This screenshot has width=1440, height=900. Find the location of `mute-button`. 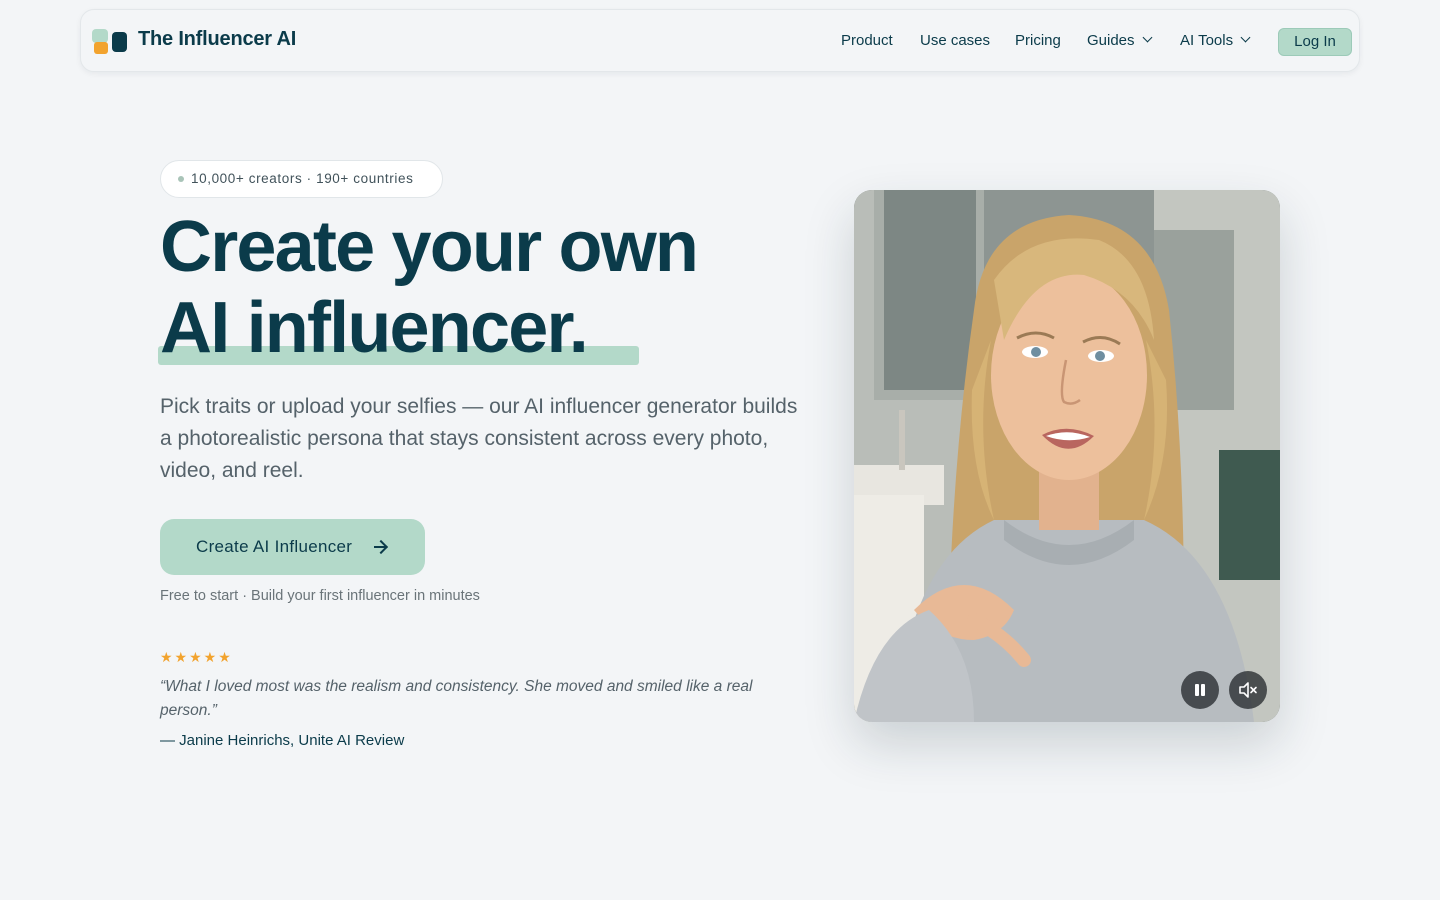

mute-button is located at coordinates (1248, 690).